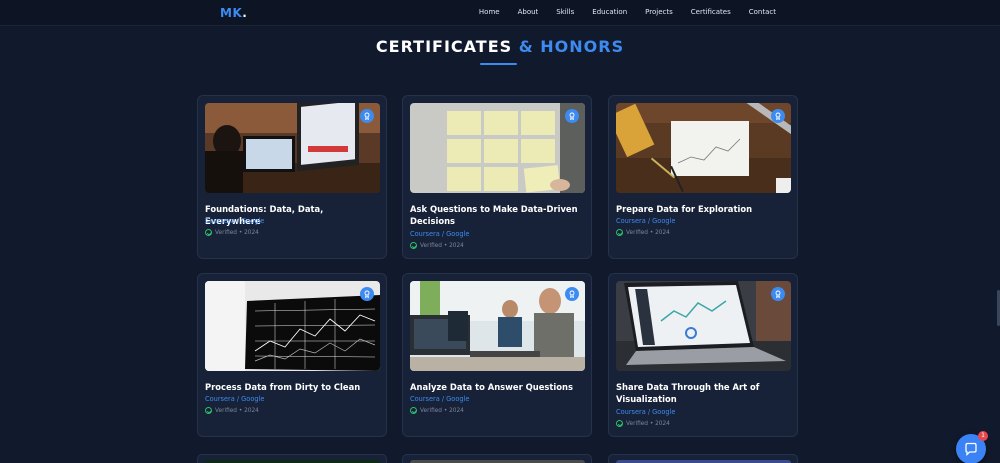 The height and width of the screenshot is (463, 1000). Describe the element at coordinates (609, 12) in the screenshot. I see `nav-link-education: Education` at that location.